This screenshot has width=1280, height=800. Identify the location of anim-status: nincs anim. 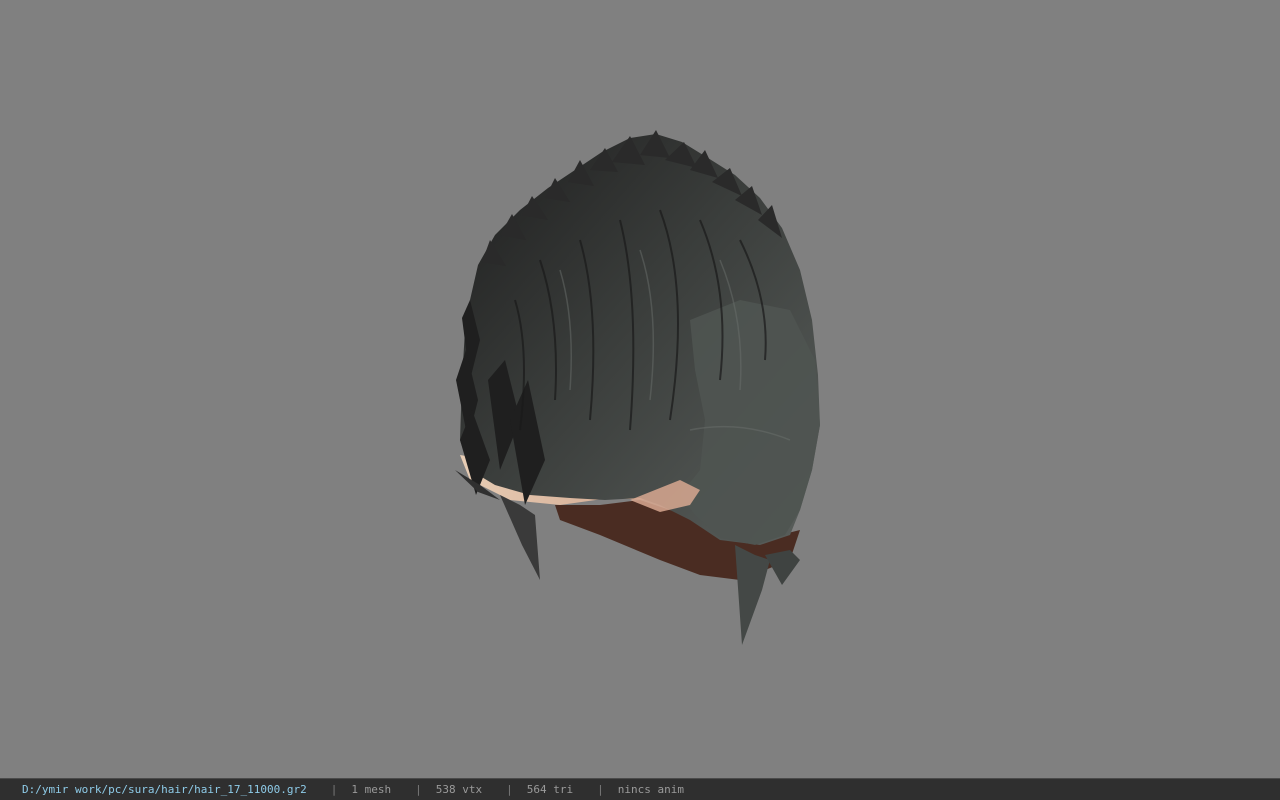
(650, 789).